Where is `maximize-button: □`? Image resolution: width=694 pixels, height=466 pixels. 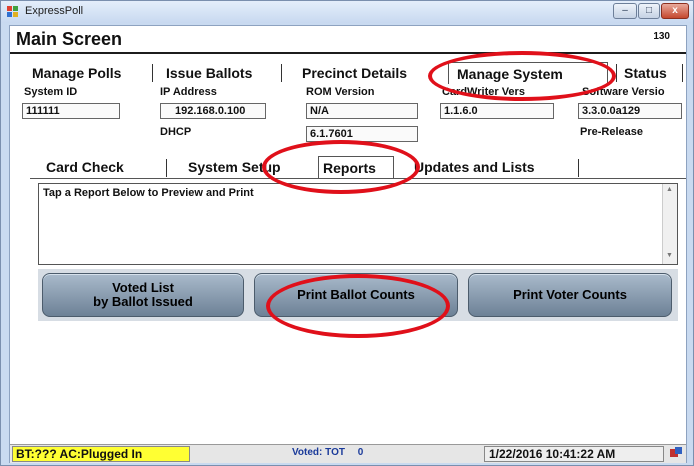 maximize-button: □ is located at coordinates (649, 11).